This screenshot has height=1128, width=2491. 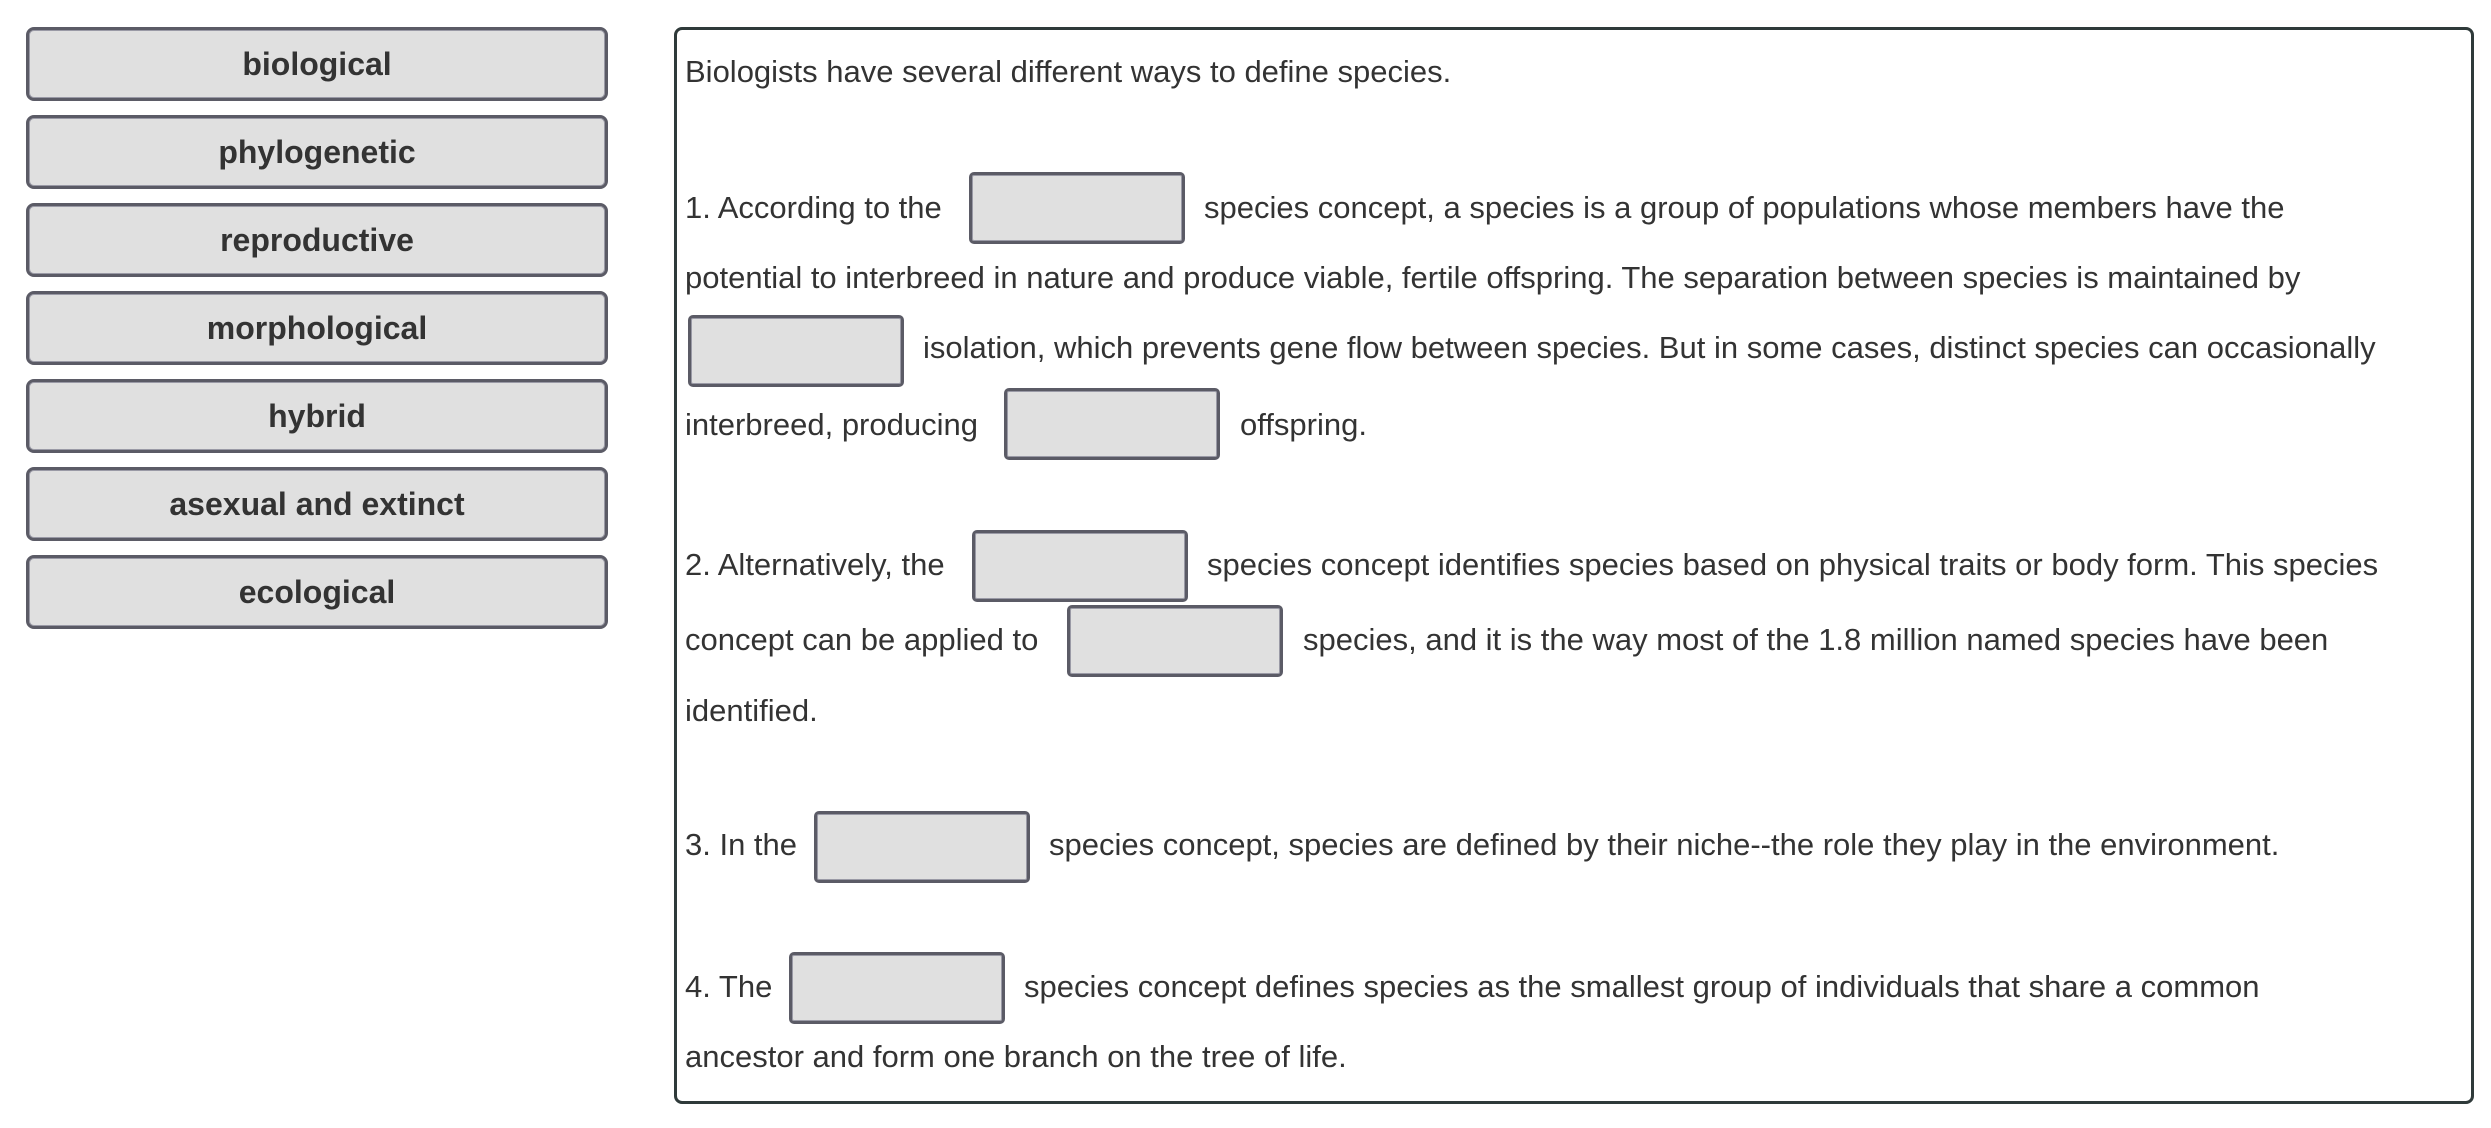 I want to click on p1-line4-start: interbreed, producing, so click(x=831, y=424).